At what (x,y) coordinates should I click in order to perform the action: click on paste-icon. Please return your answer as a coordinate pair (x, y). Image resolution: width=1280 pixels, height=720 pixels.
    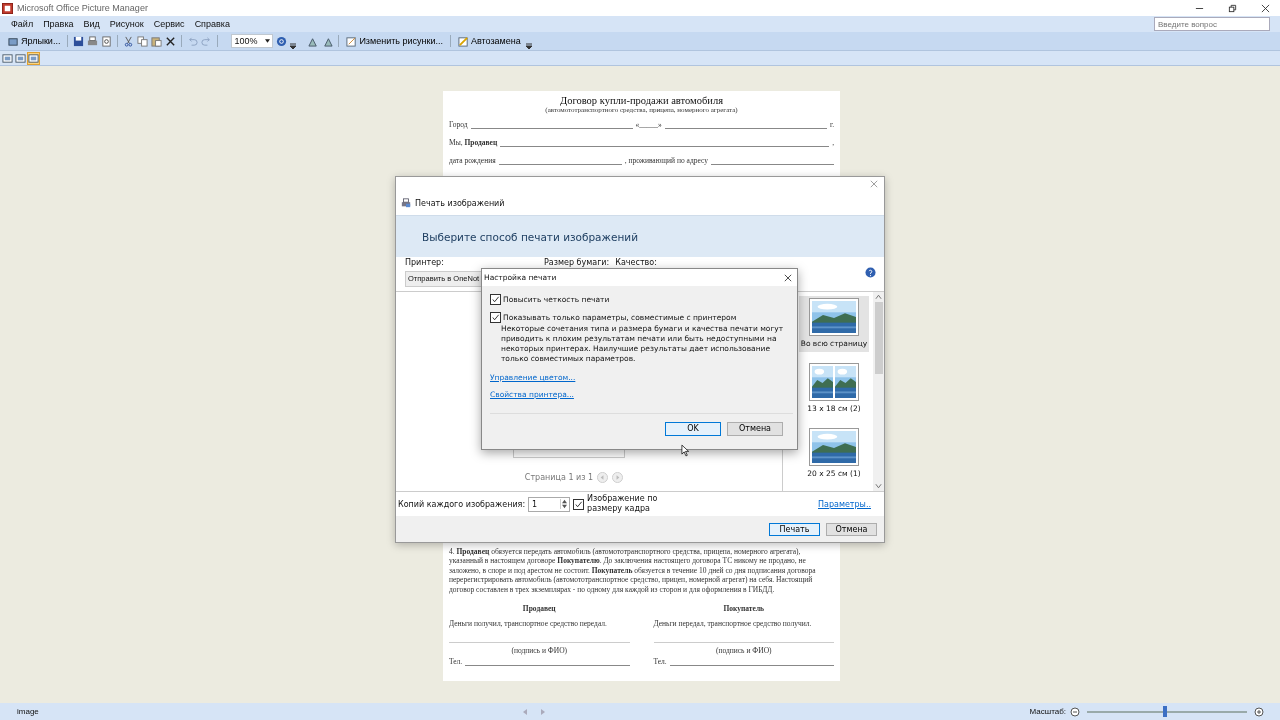
    Looking at the image, I should click on (157, 41).